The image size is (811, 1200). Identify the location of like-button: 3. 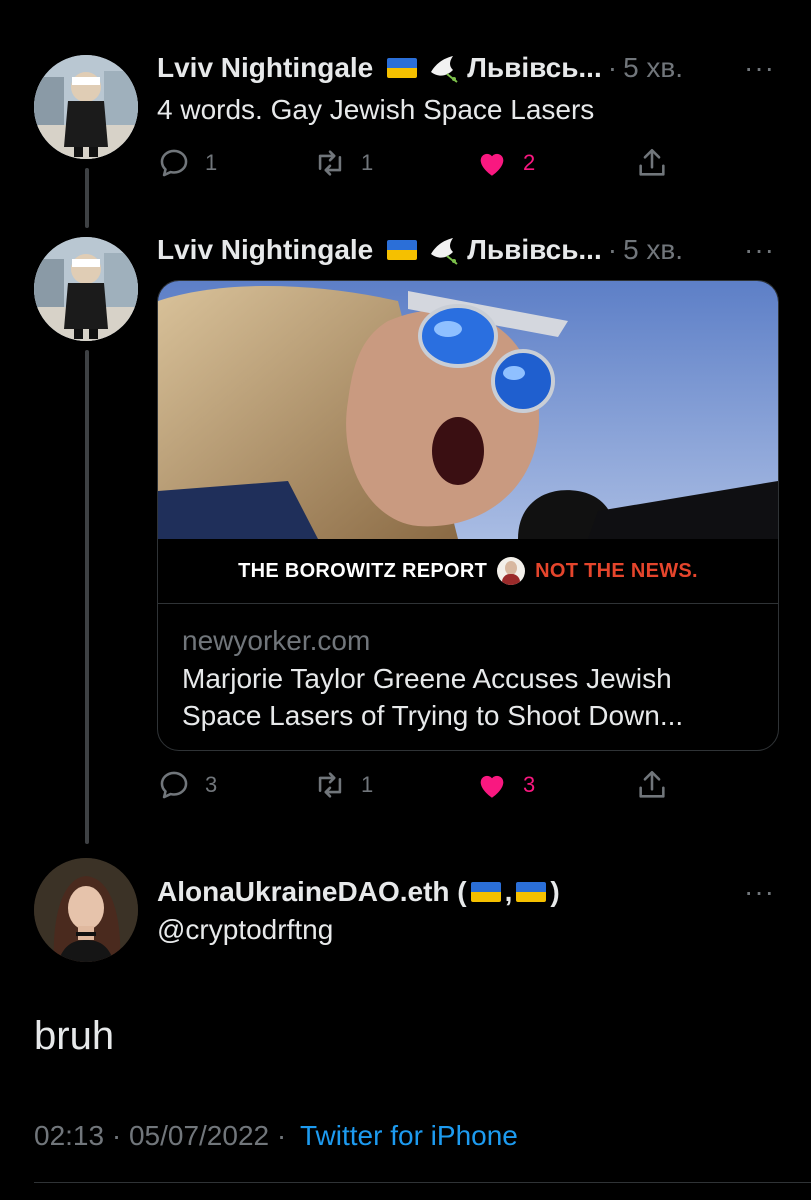
(505, 785).